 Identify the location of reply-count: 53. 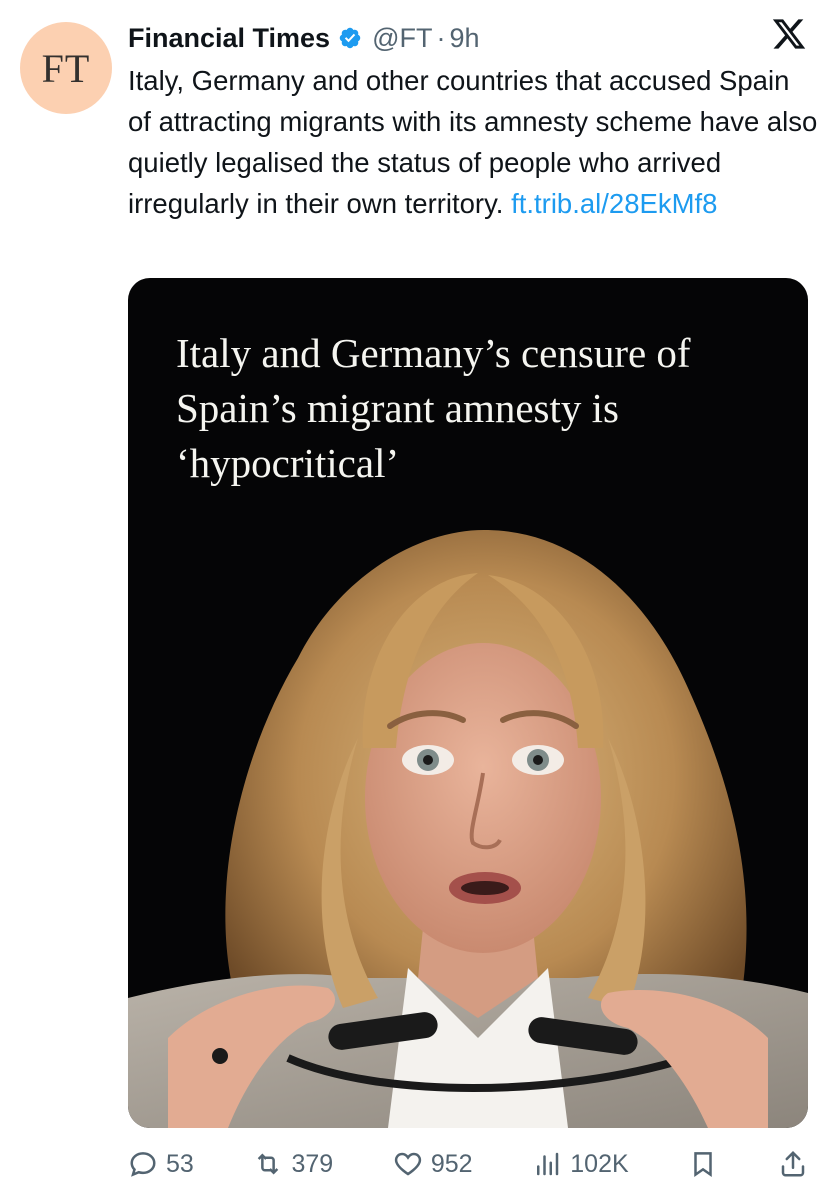
(180, 1163).